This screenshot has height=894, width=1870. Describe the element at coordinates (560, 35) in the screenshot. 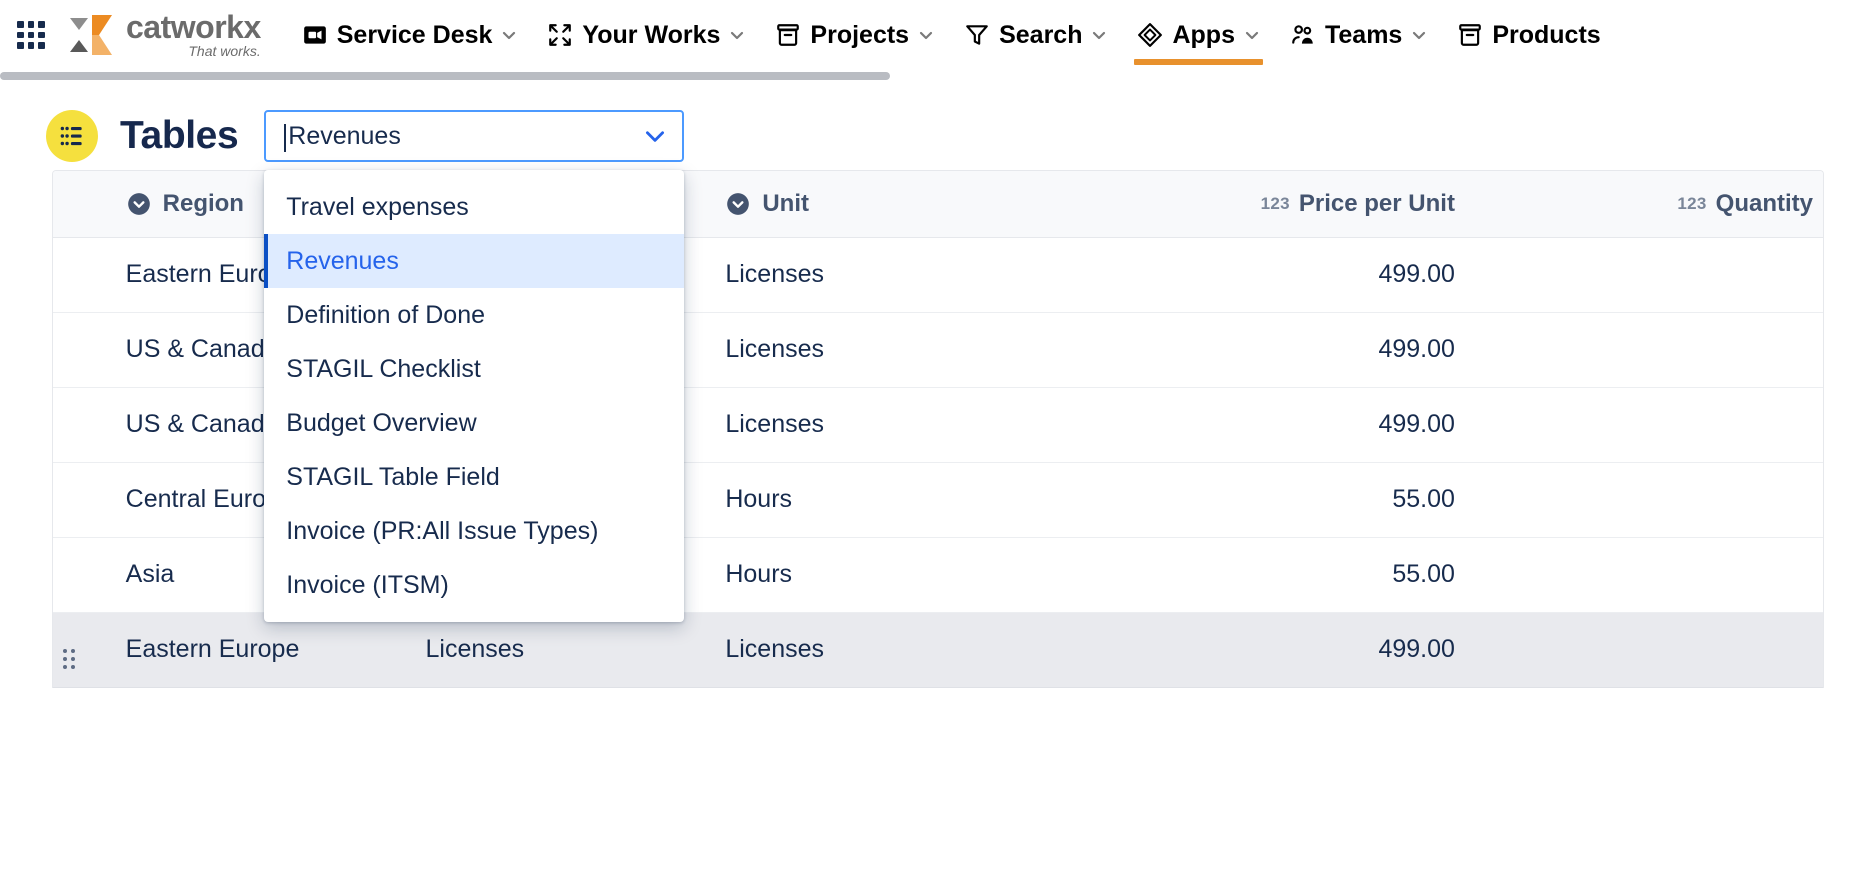

I see `expand-arrows-icon` at that location.